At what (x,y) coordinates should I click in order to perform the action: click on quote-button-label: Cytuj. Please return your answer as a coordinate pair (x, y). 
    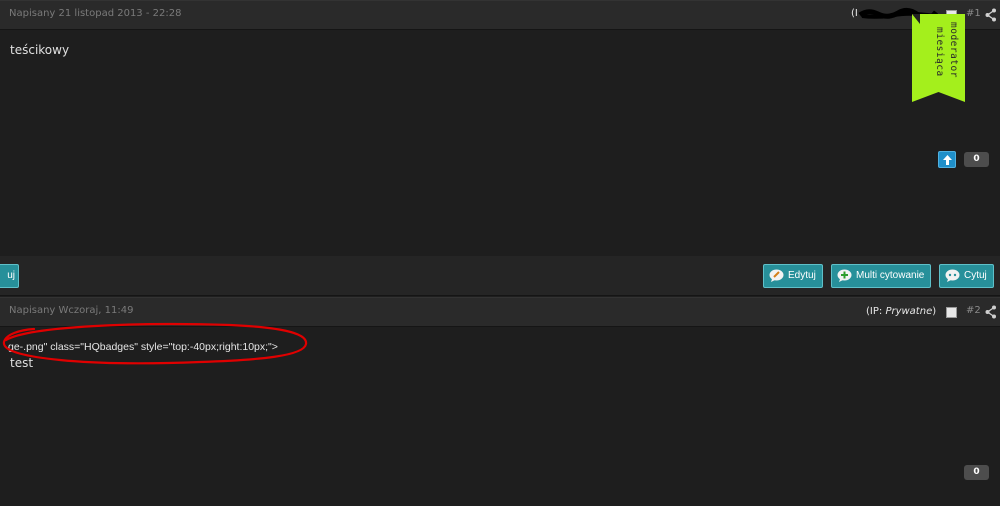
    Looking at the image, I should click on (975, 275).